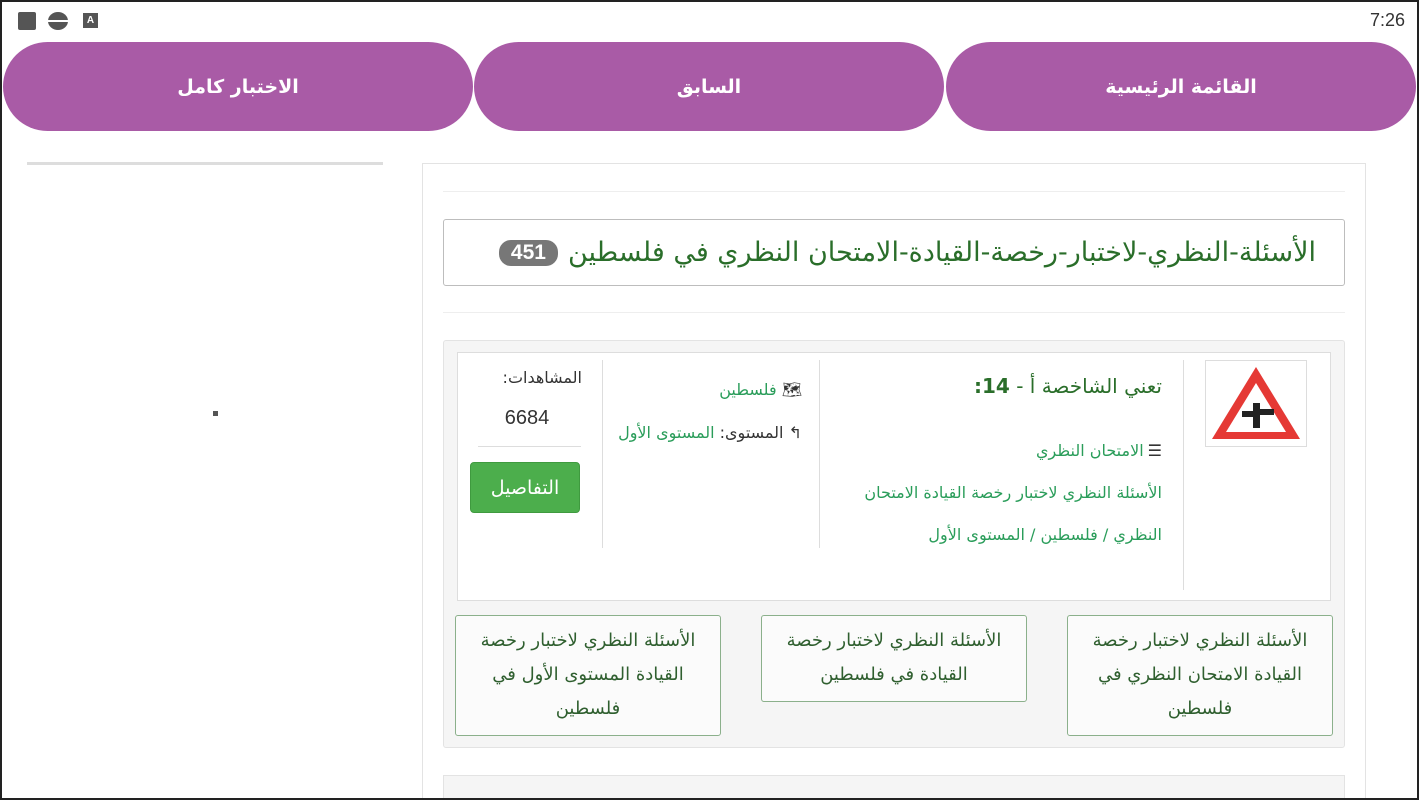 This screenshot has height=800, width=1419. I want to click on item-title-number: 14:, so click(992, 386).